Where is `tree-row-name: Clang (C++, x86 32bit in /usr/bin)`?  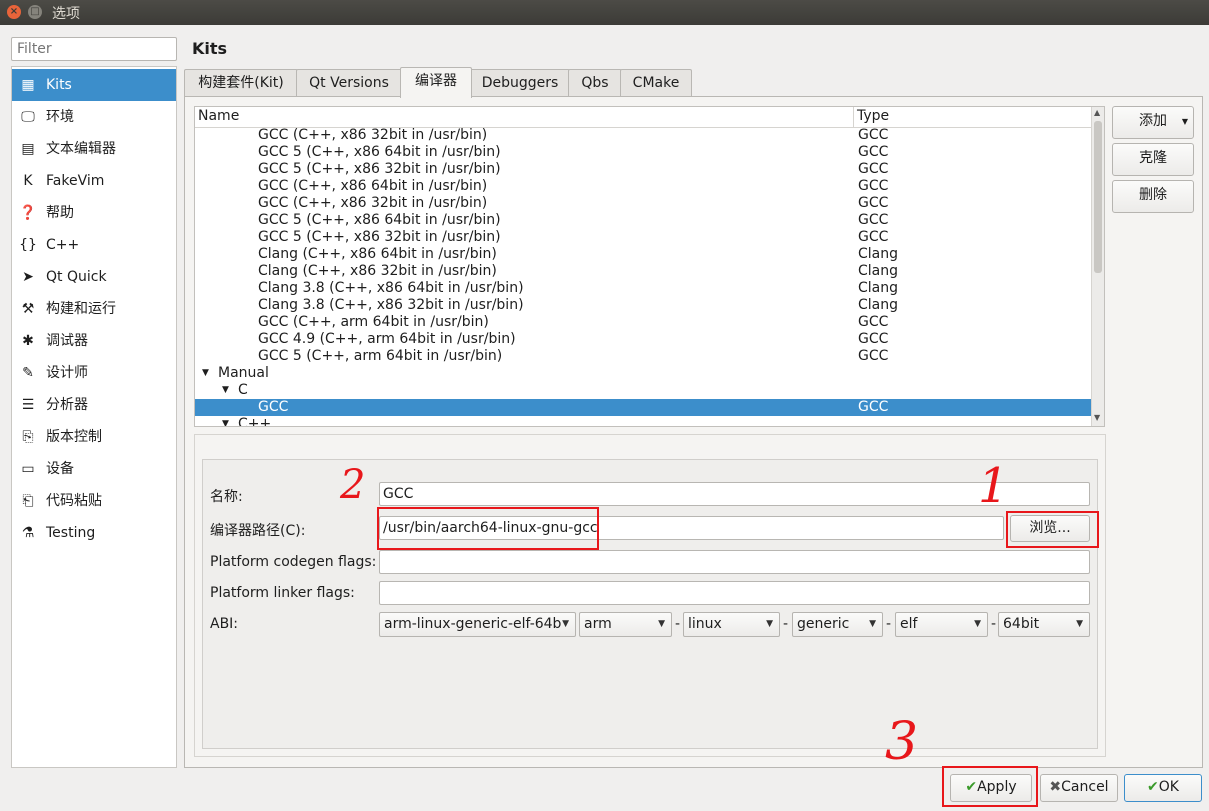 tree-row-name: Clang (C++, x86 32bit in /usr/bin) is located at coordinates (377, 271).